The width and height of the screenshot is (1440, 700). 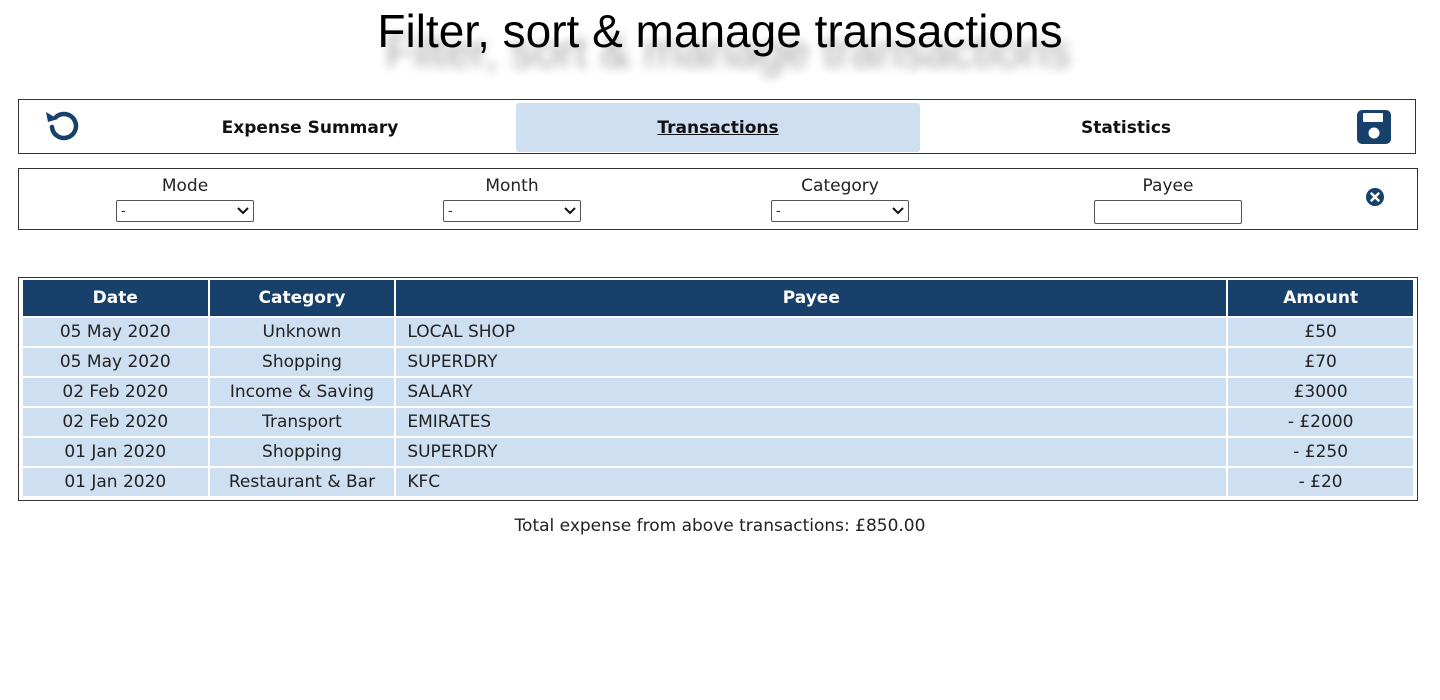 What do you see at coordinates (512, 211) in the screenshot?
I see `month-select: -` at bounding box center [512, 211].